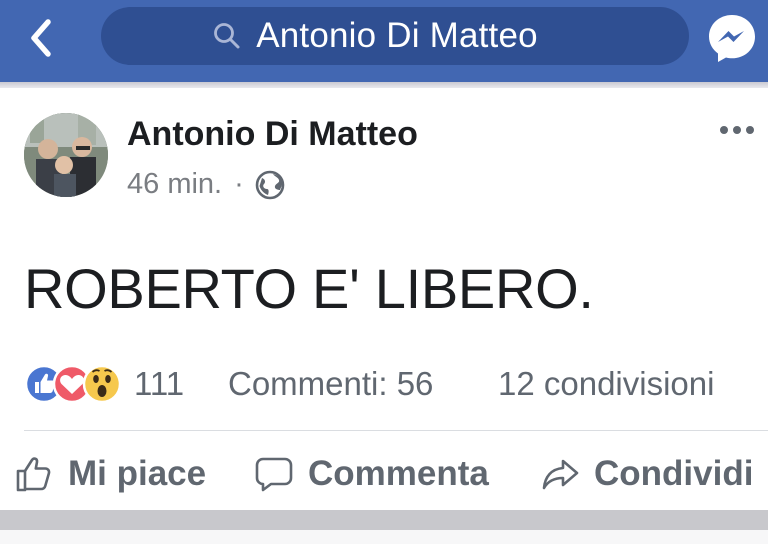  Describe the element at coordinates (674, 473) in the screenshot. I see `share-label: Condividi` at that location.